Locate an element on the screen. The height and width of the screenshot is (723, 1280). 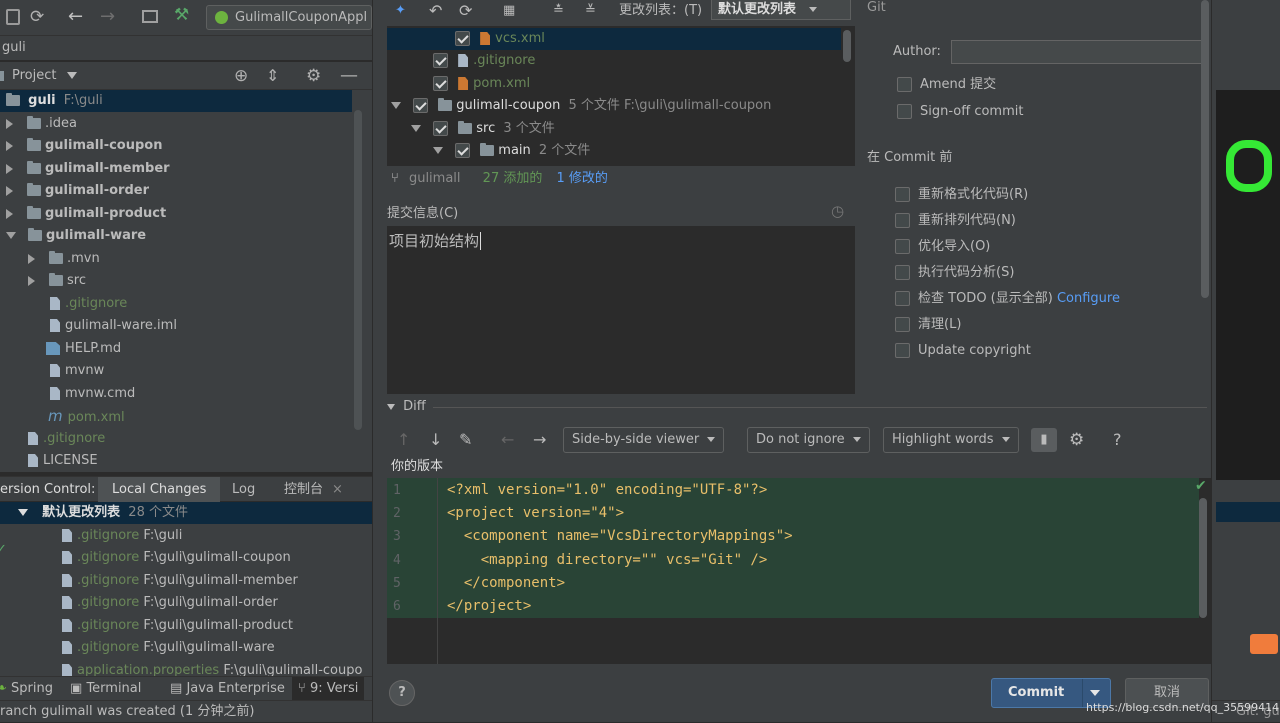
tool-tab-terminal: ▣ Terminal is located at coordinates (105, 689).